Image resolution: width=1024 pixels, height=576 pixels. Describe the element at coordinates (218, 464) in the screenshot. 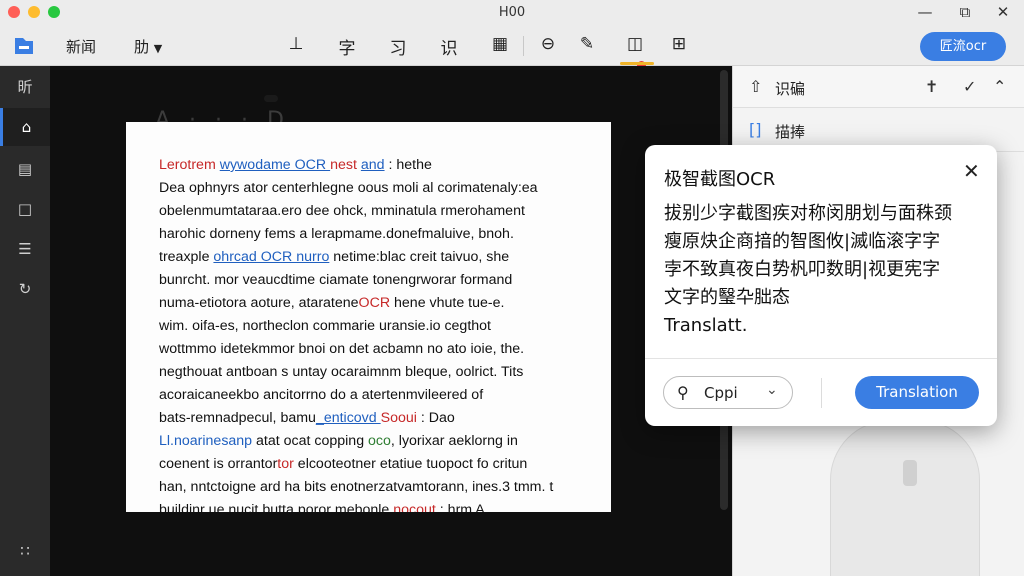

I see `document-text-segment: coenent is orrantor` at that location.